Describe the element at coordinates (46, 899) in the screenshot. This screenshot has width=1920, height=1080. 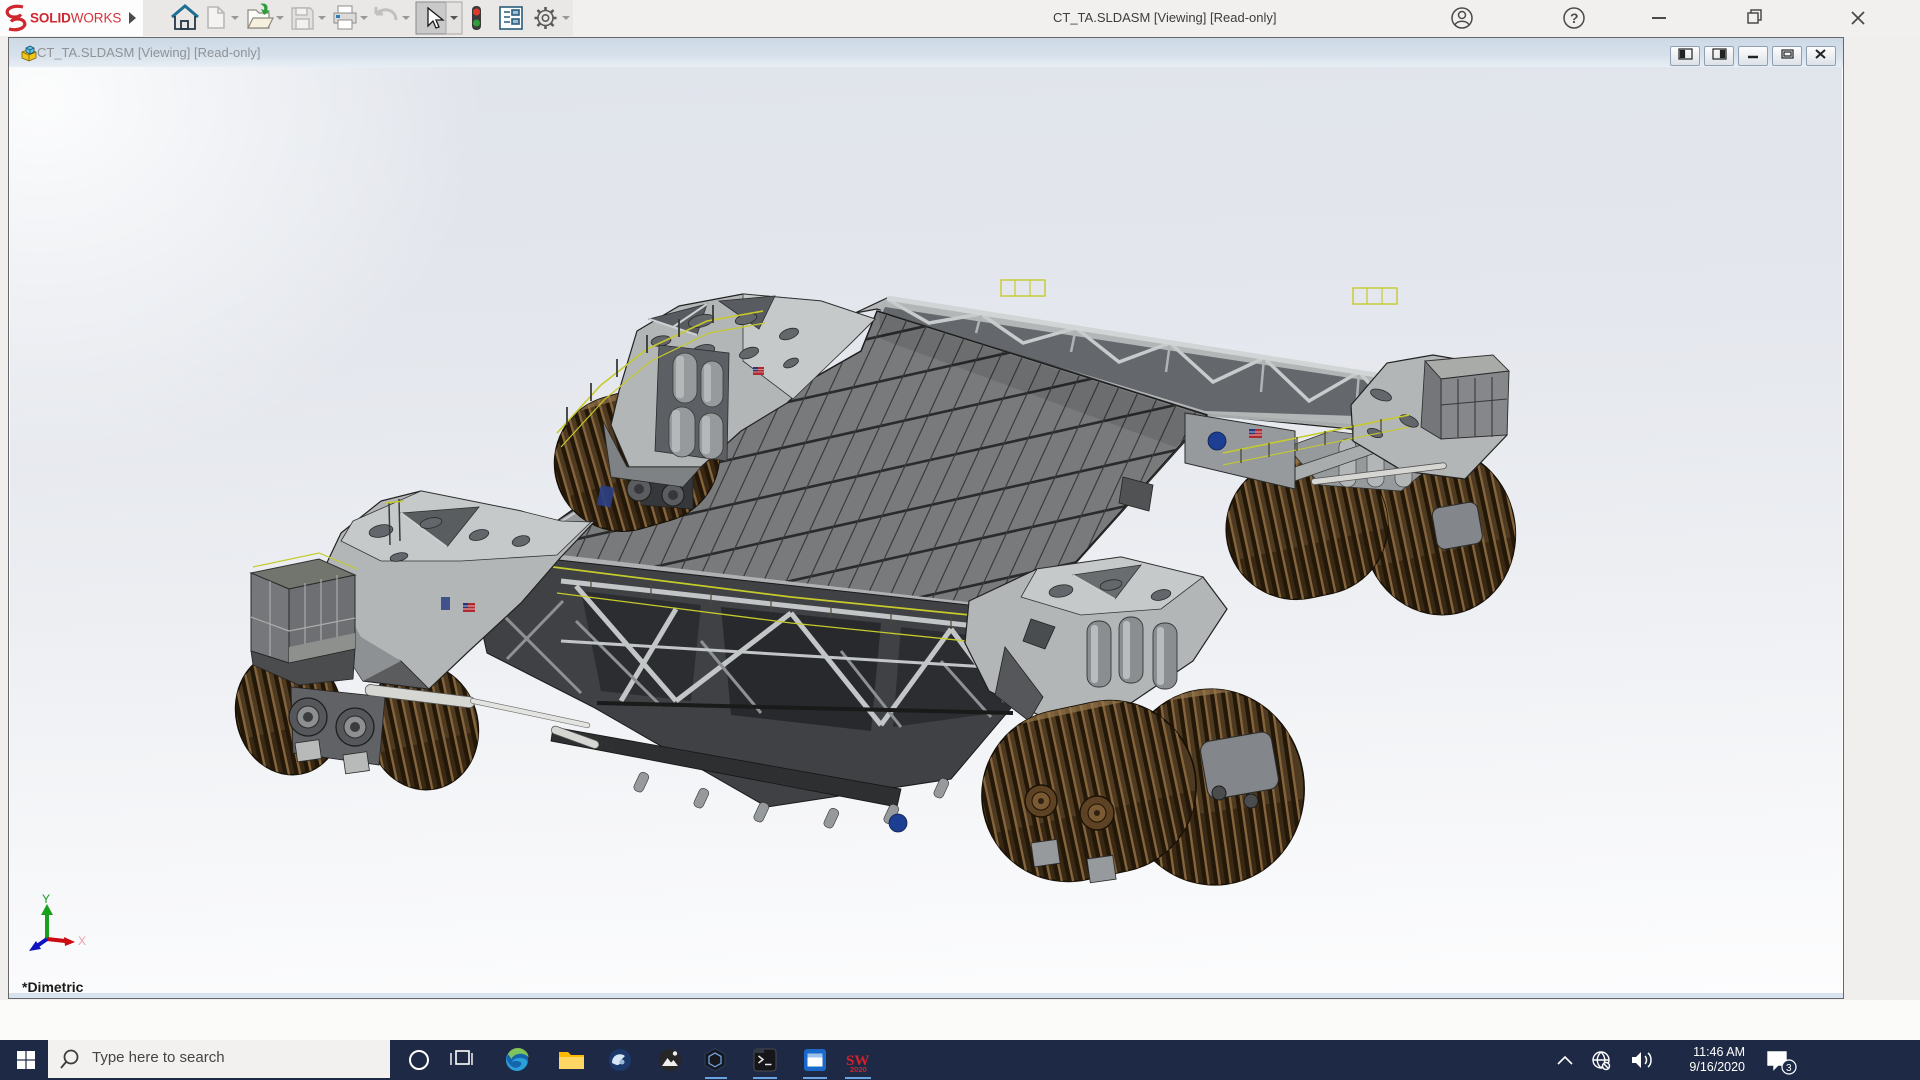
I see `svg-text: Y` at that location.